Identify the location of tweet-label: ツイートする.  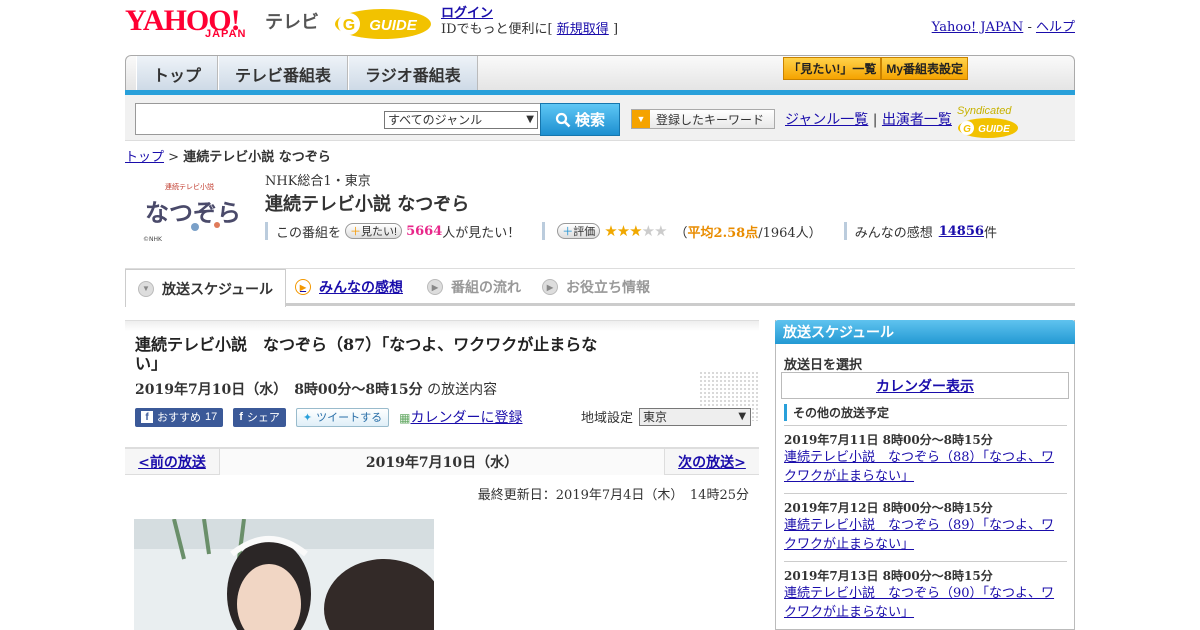
(349, 418).